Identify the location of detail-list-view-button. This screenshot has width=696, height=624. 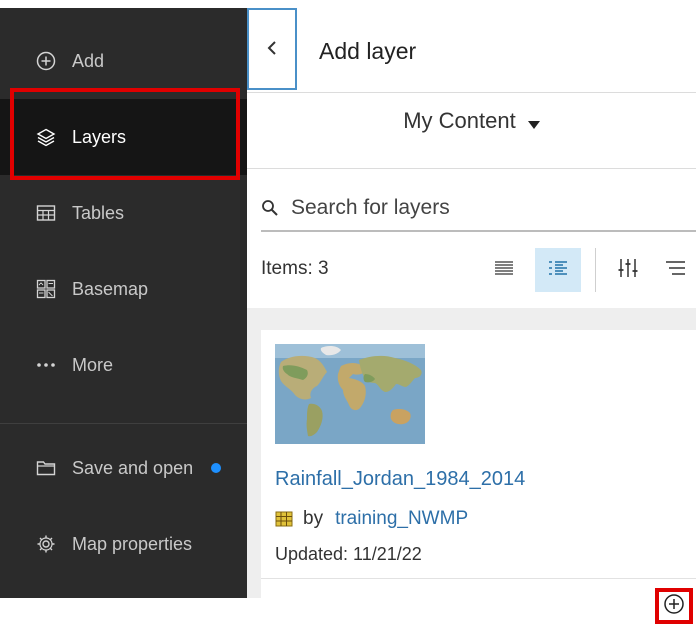
(558, 270).